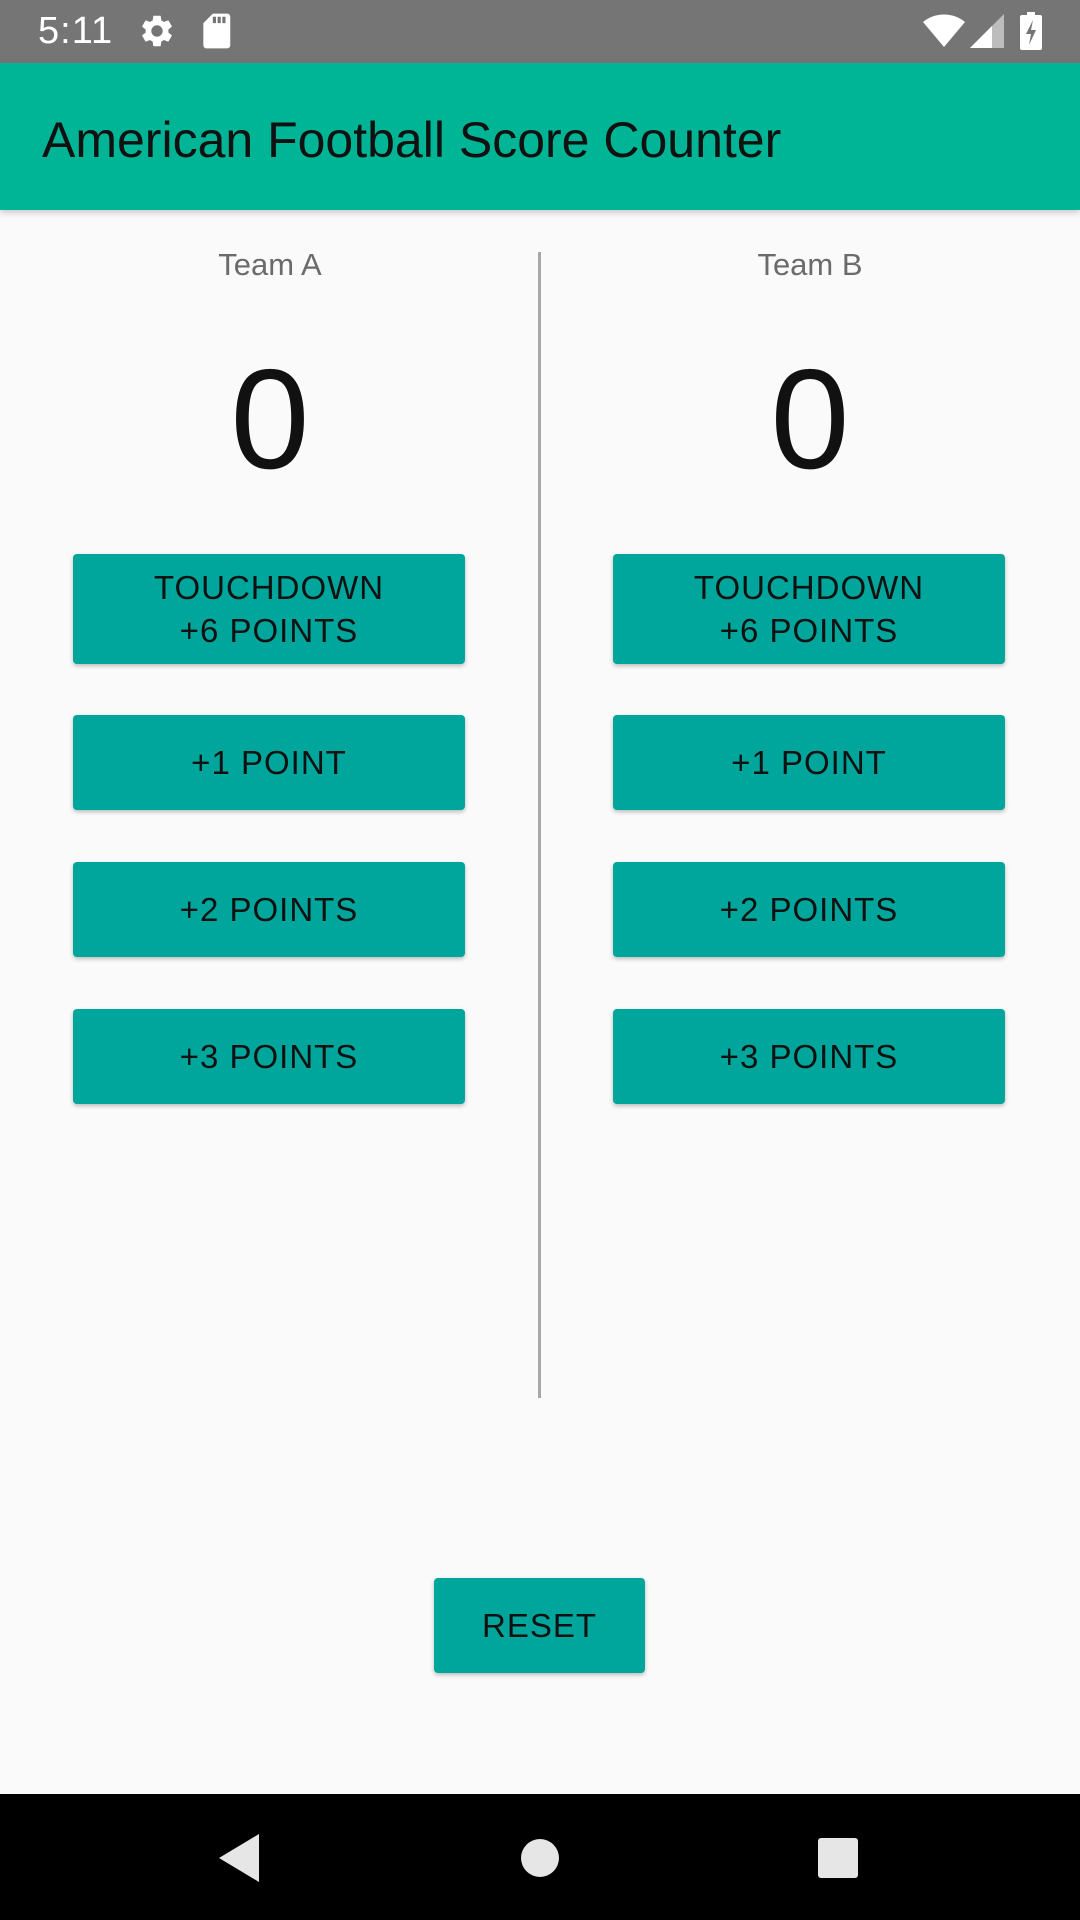 This screenshot has height=1920, width=1080. I want to click on team-b-score: 0, so click(810, 419).